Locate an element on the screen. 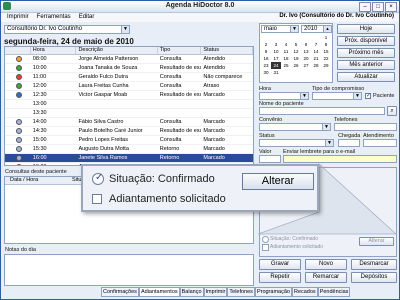  tipo-select: ▼ is located at coordinates (337, 96).